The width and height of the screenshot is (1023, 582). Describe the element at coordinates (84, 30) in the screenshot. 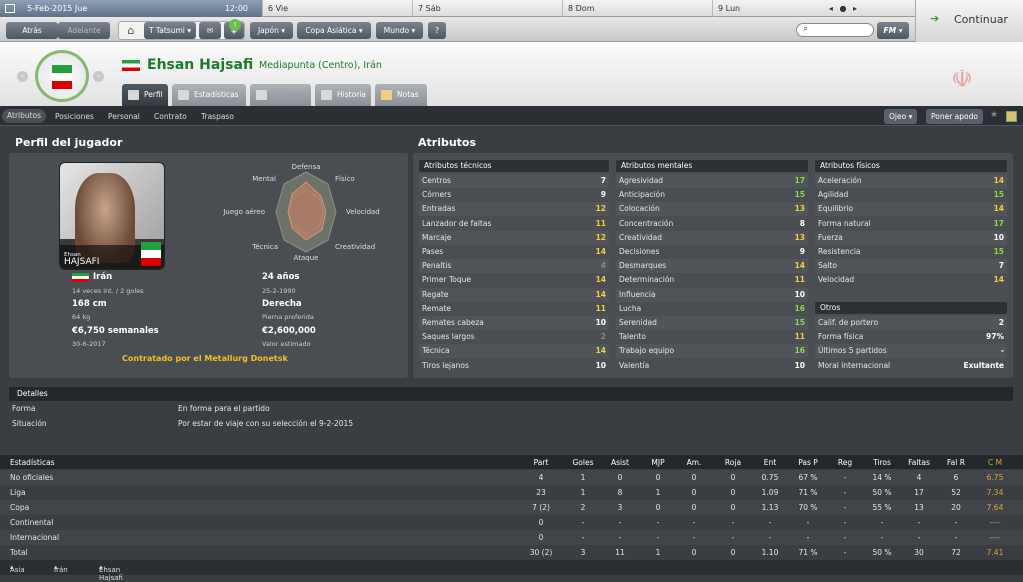

I see `forward-button: Adelante` at that location.